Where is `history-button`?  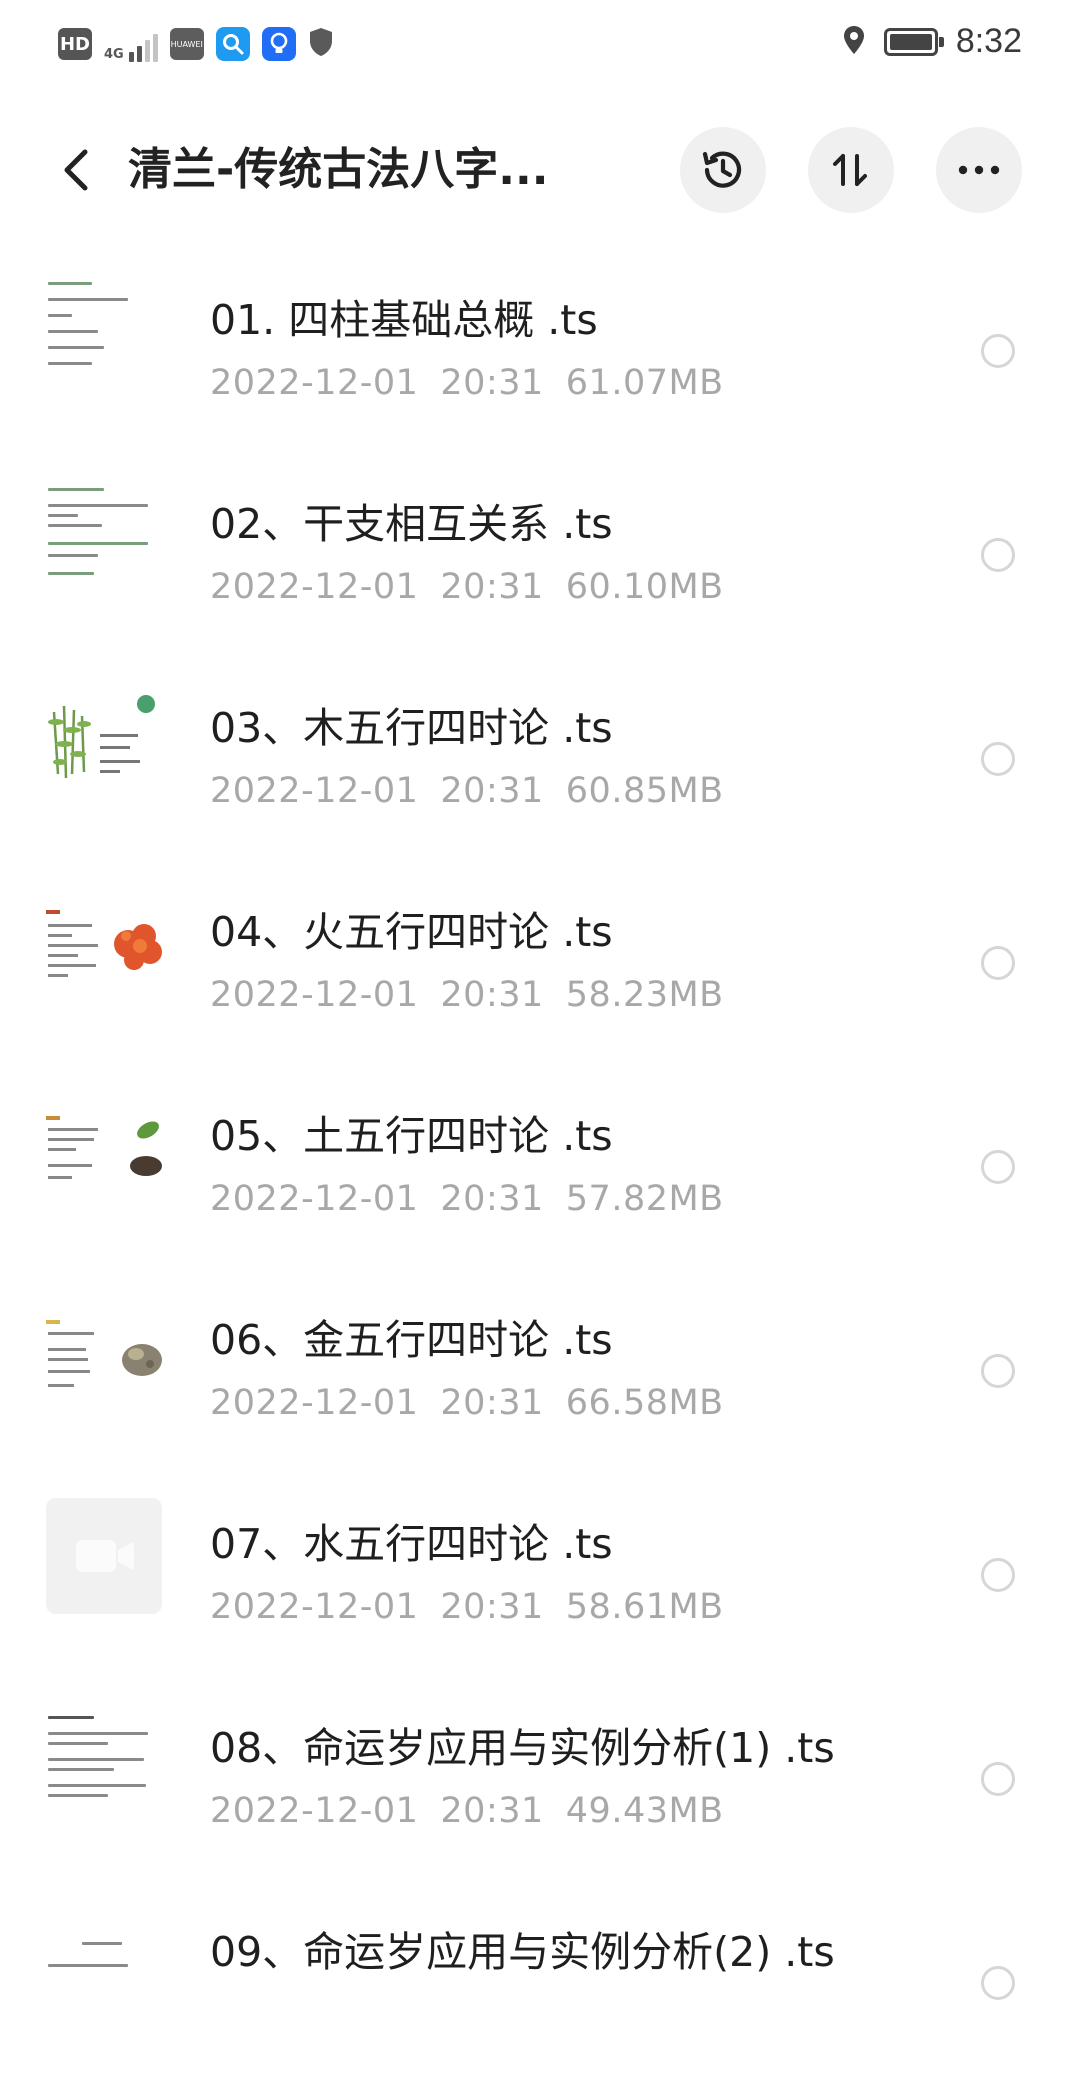 history-button is located at coordinates (723, 170).